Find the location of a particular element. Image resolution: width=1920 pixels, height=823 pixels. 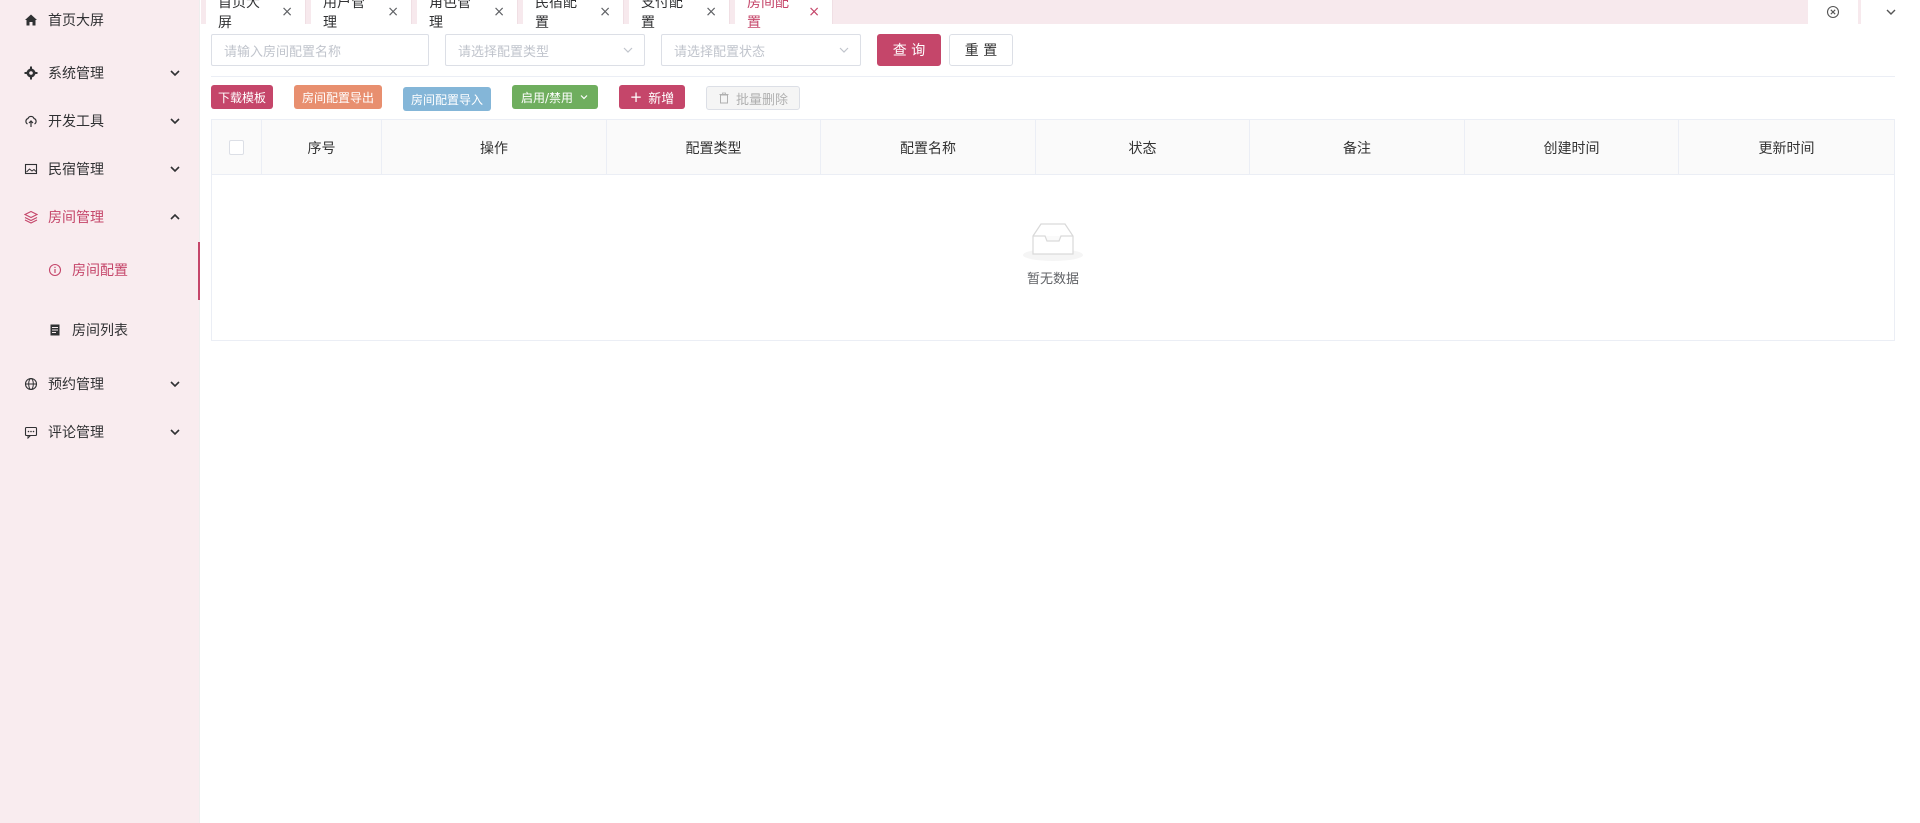

tab-roles: 角色管理 × is located at coordinates (467, 15).